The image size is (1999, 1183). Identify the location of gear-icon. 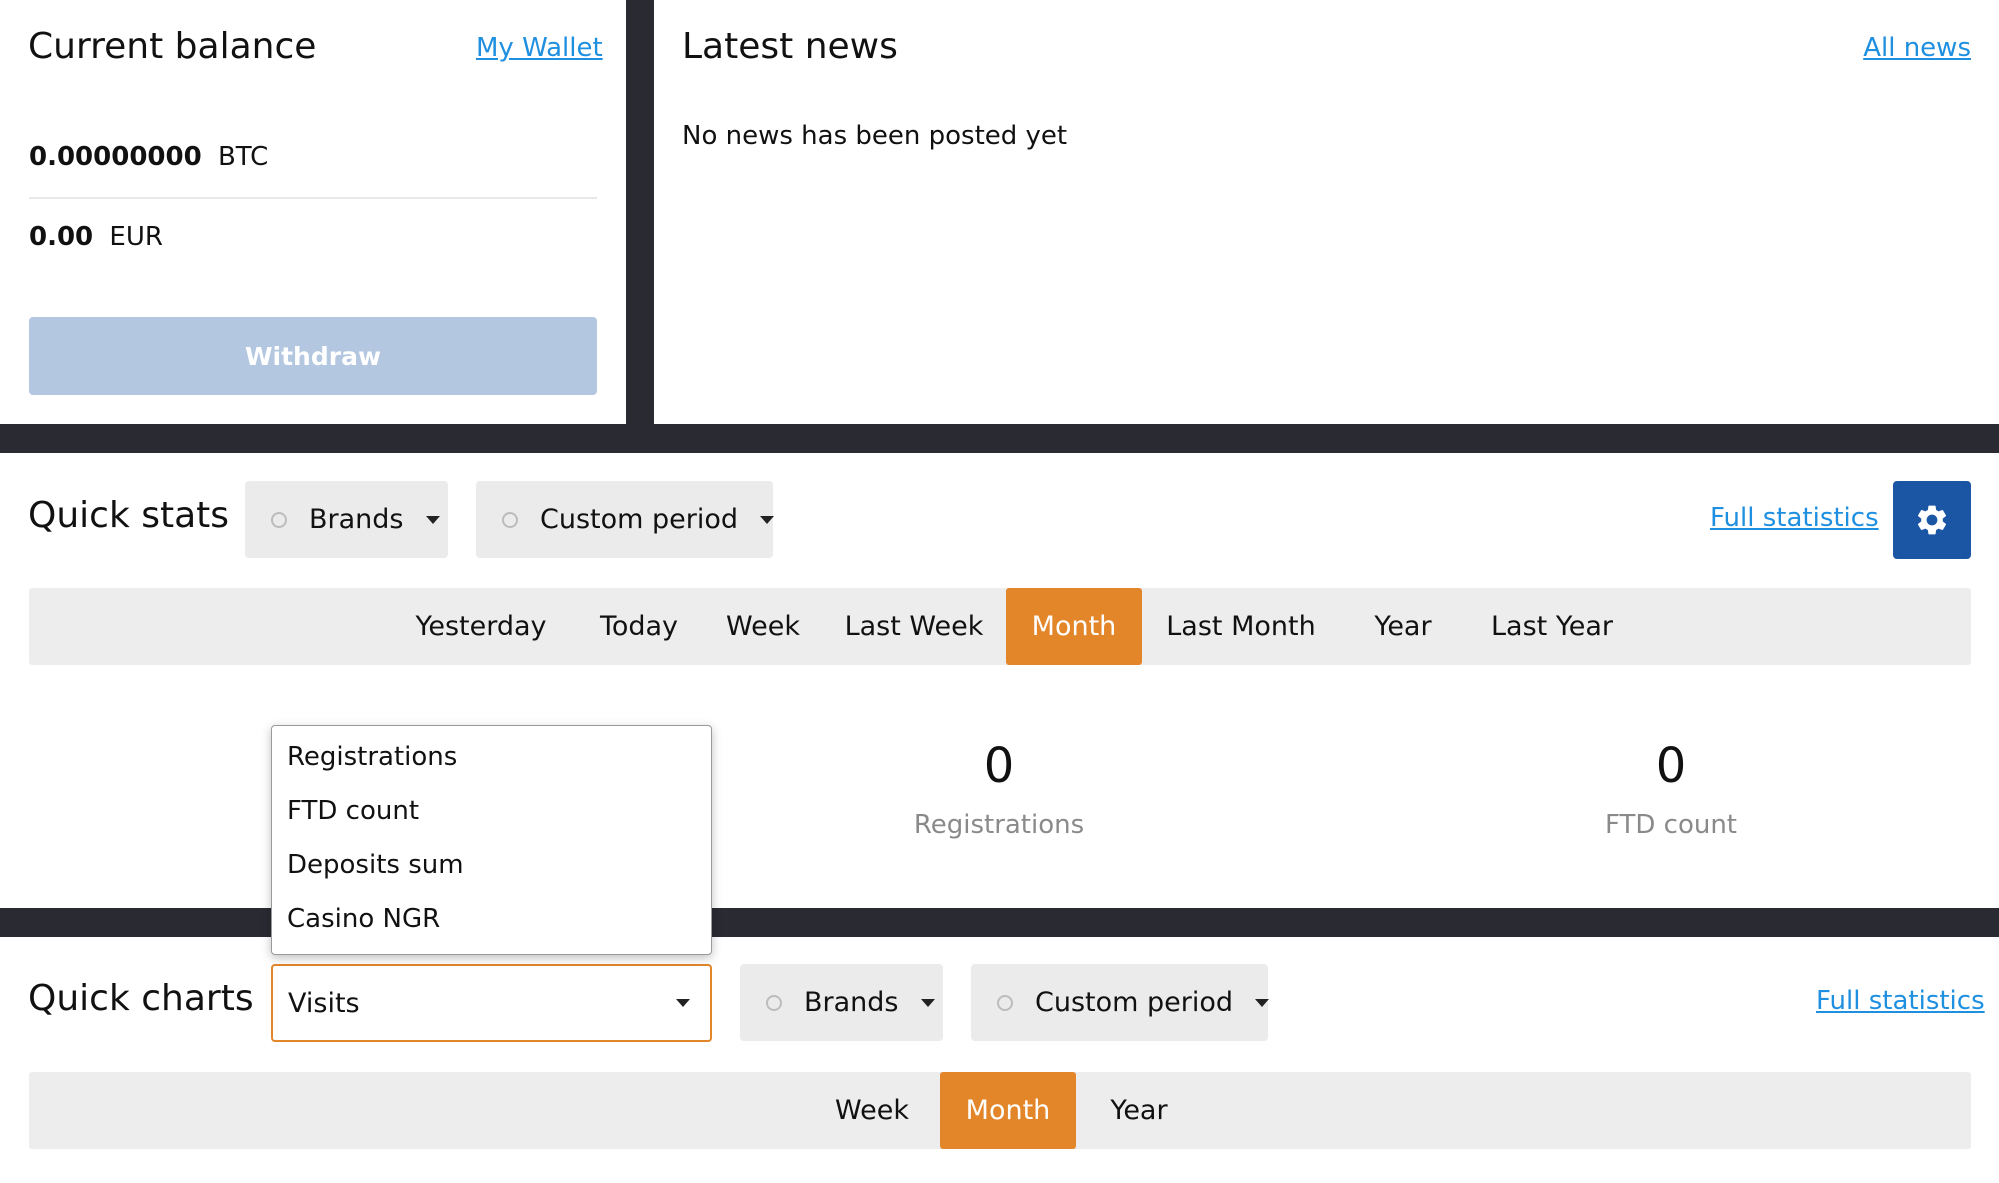
(1932, 520).